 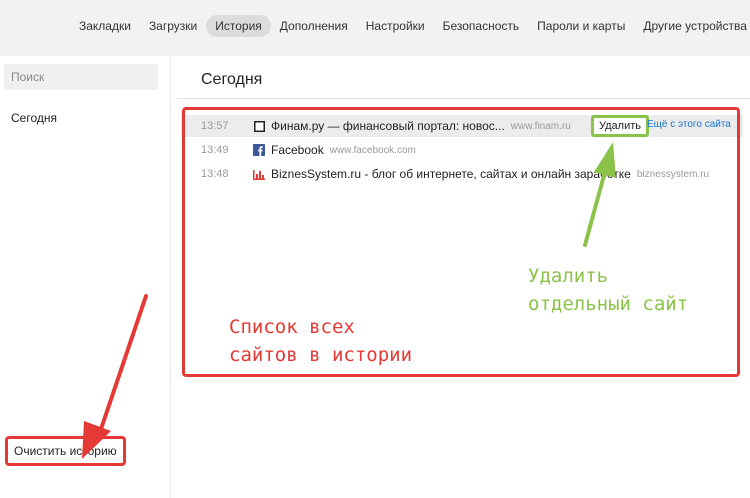 I want to click on sidebar-item-today: Сегодня, so click(x=34, y=118).